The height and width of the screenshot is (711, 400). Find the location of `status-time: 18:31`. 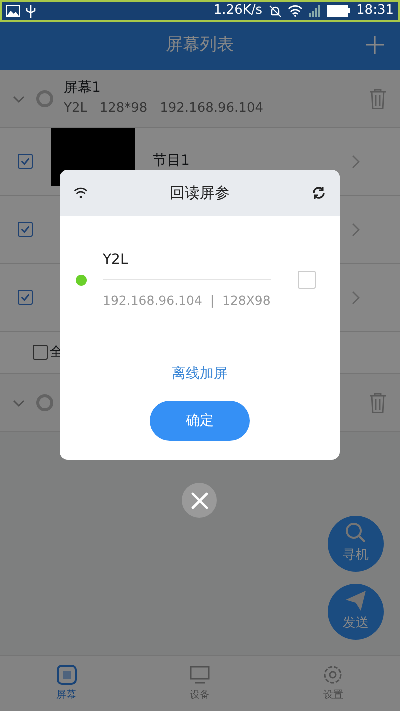

status-time: 18:31 is located at coordinates (375, 11).